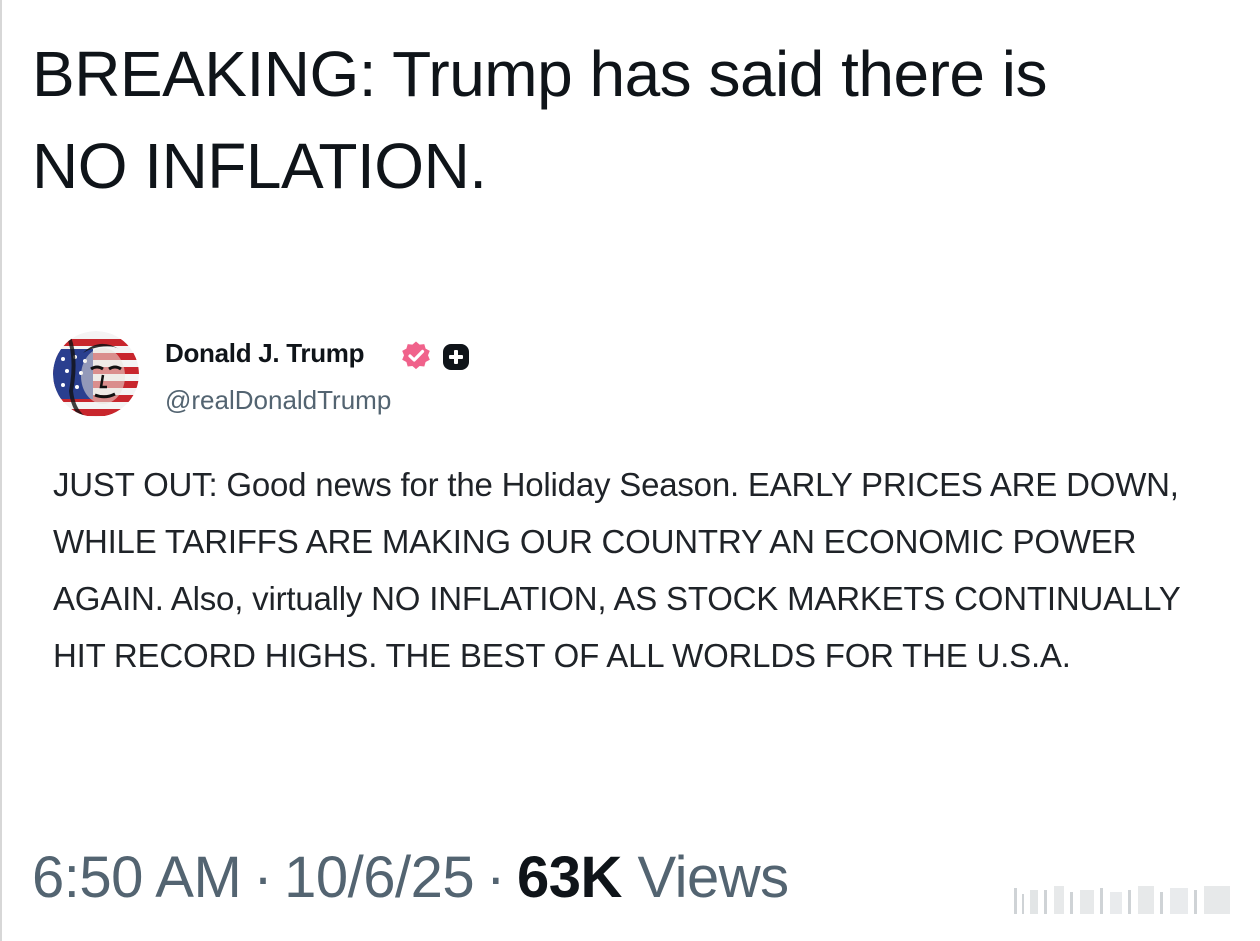 Image resolution: width=1260 pixels, height=941 pixels. What do you see at coordinates (1, 470) in the screenshot?
I see `frame-border` at bounding box center [1, 470].